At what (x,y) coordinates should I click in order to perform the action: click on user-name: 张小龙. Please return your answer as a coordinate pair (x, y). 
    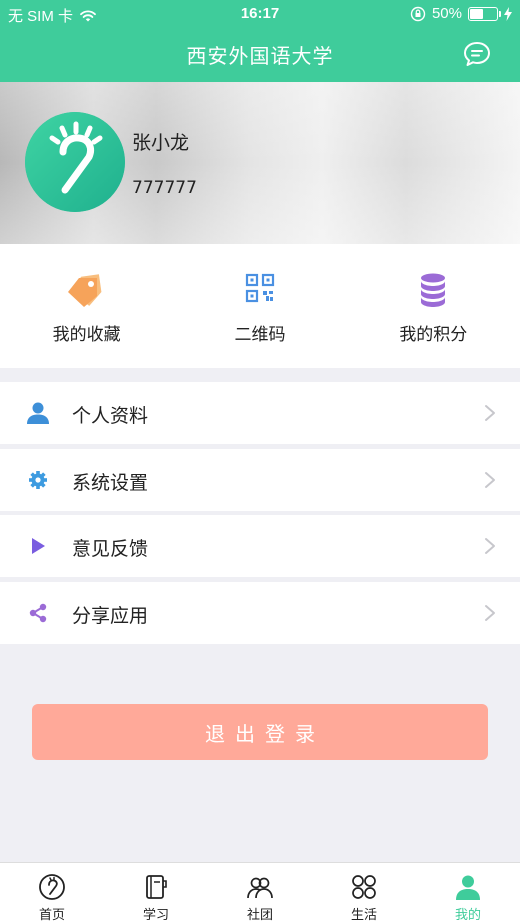
    Looking at the image, I should click on (161, 143).